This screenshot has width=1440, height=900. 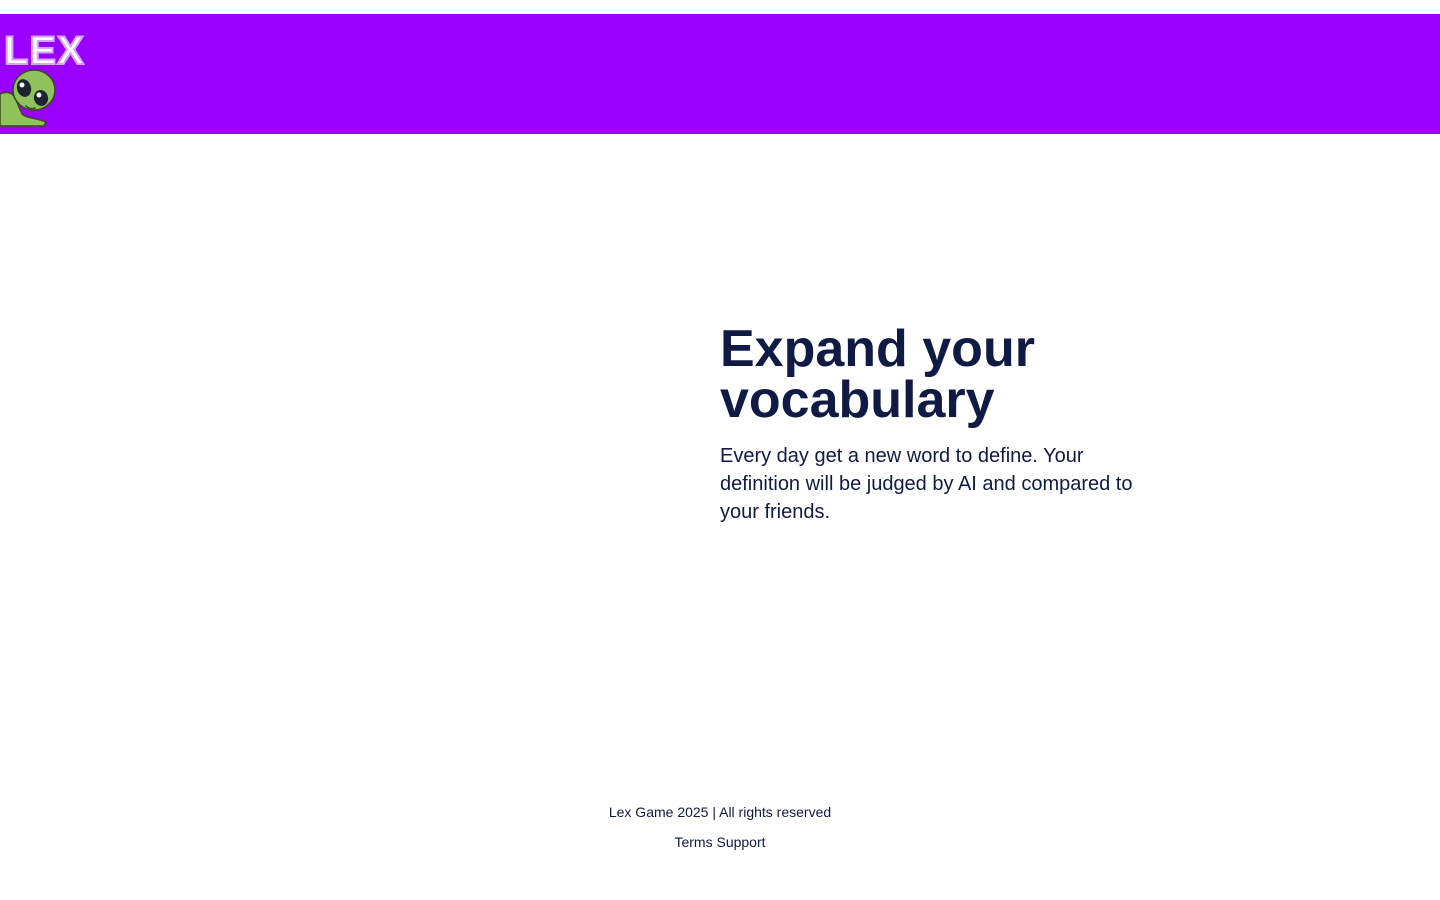 I want to click on footer-copyright: Lex Game 2025 | All rights reserved, so click(x=720, y=812).